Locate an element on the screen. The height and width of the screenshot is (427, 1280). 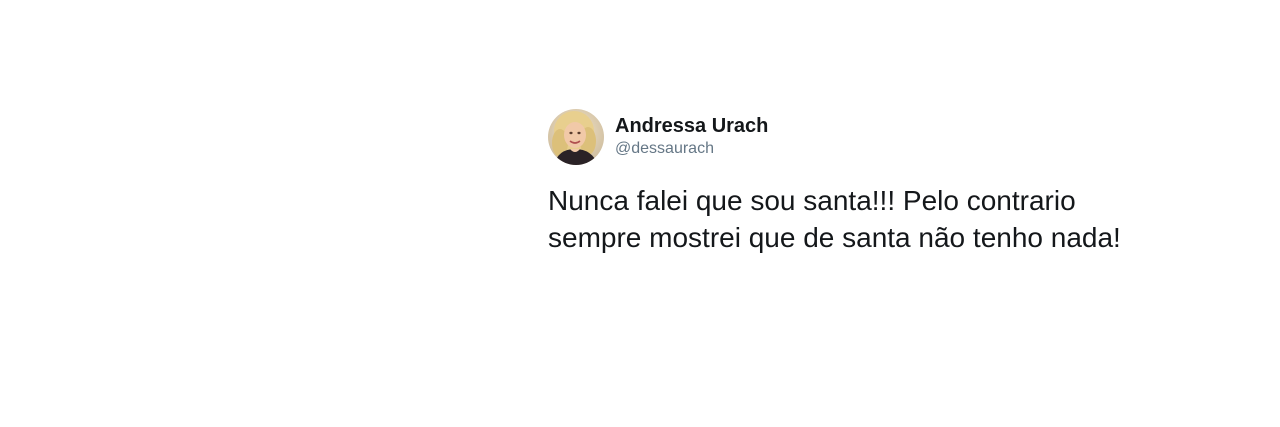
profile-photo-icon is located at coordinates (576, 137).